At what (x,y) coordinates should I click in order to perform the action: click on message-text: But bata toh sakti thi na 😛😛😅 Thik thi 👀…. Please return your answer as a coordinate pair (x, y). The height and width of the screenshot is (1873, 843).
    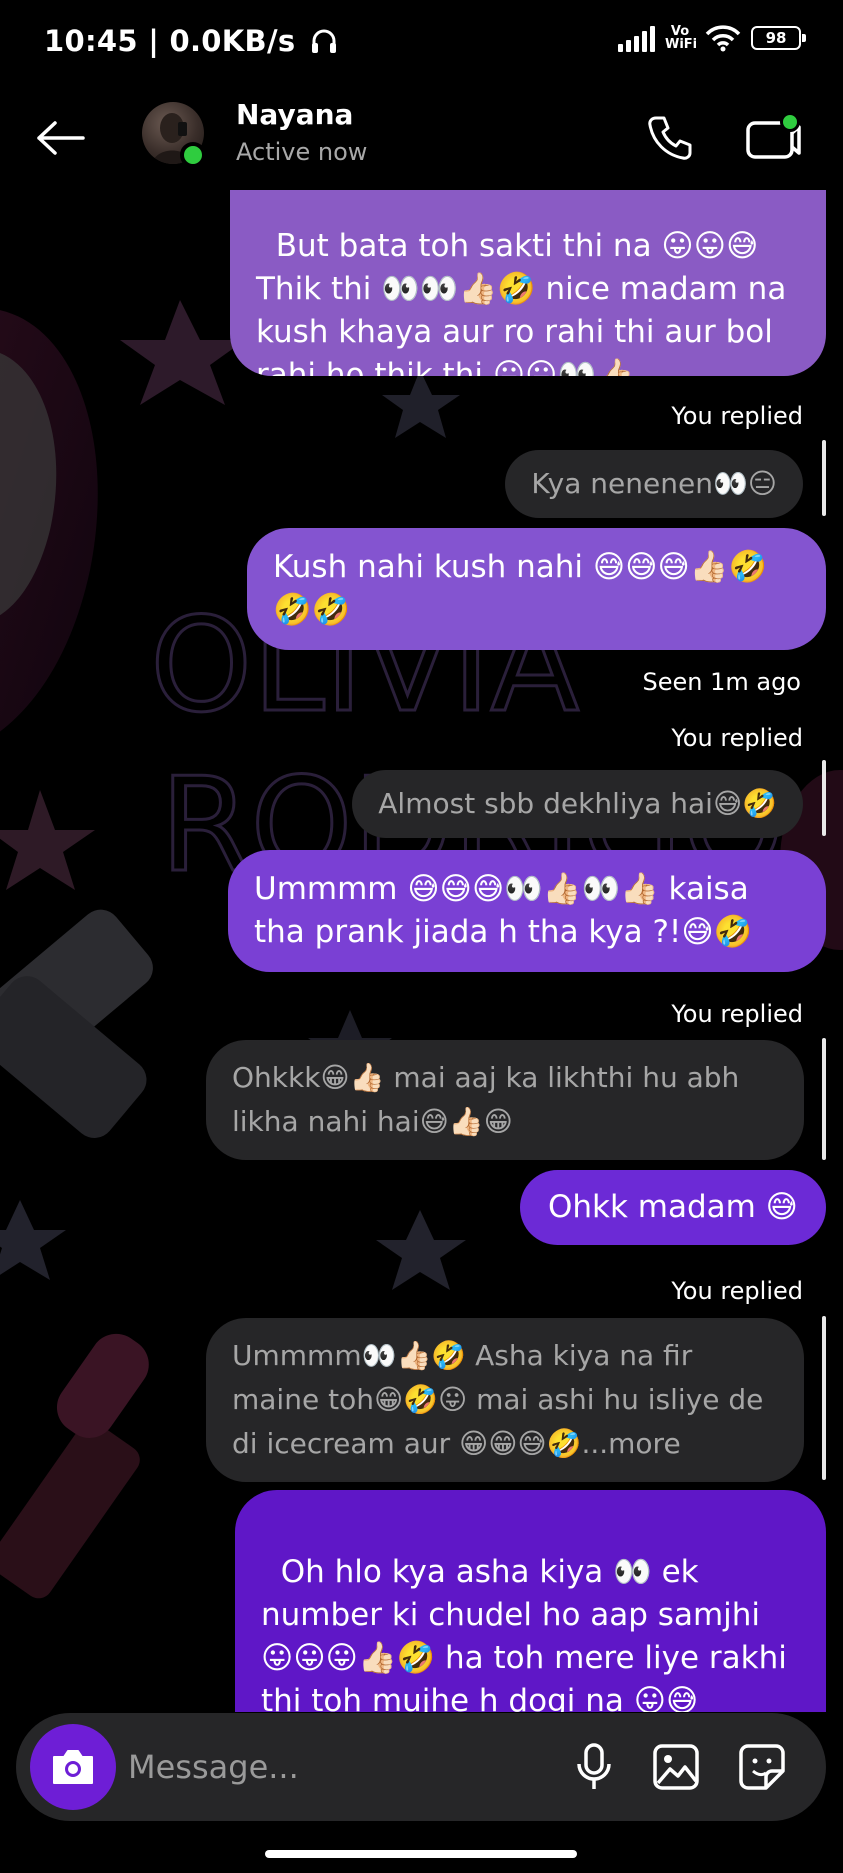
    Looking at the image, I should click on (521, 302).